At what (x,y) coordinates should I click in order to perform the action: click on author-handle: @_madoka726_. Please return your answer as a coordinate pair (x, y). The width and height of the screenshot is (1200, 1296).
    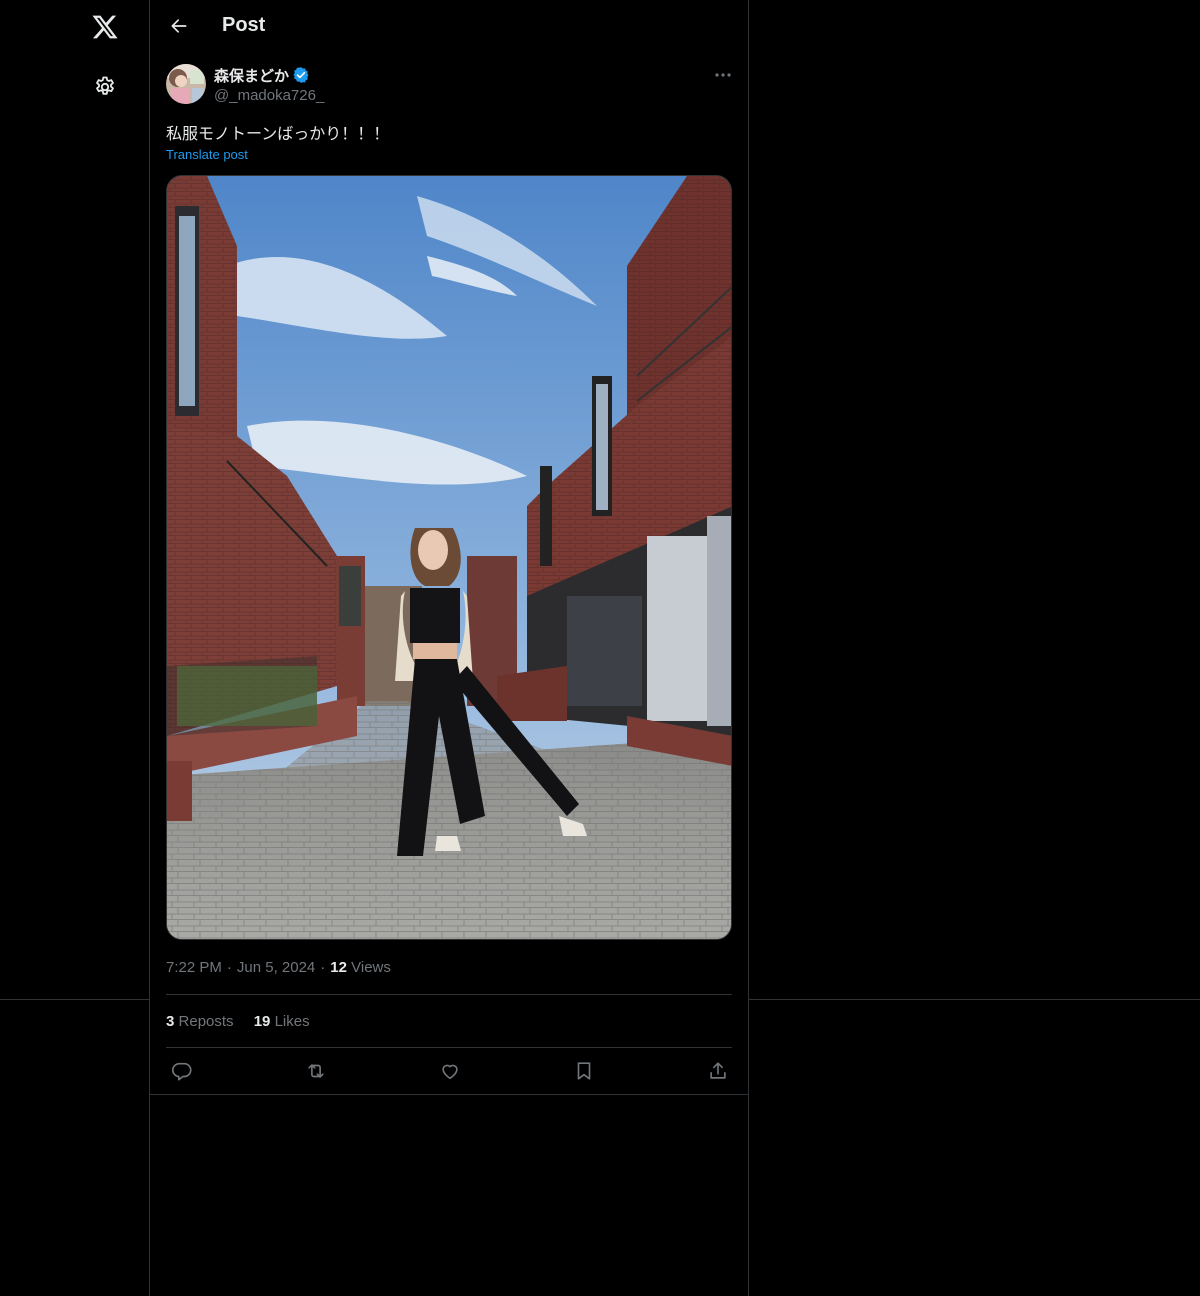
    Looking at the image, I should click on (269, 95).